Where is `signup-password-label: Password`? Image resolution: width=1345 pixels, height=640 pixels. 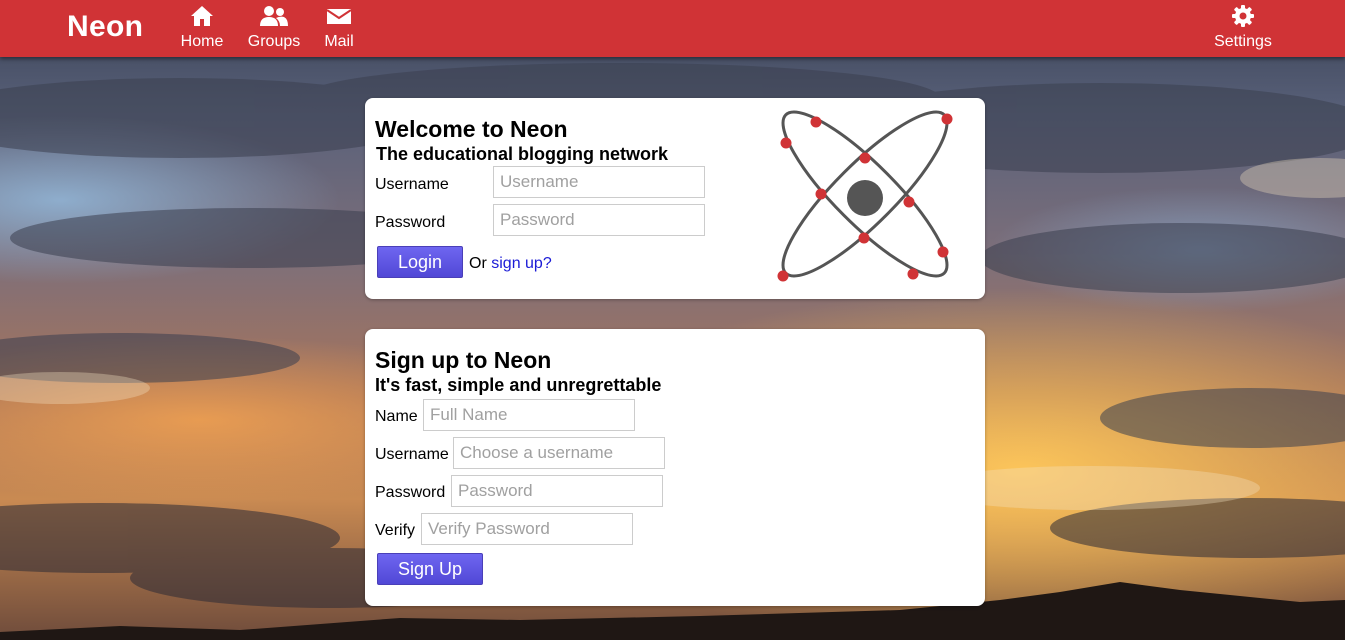
signup-password-label: Password is located at coordinates (410, 492).